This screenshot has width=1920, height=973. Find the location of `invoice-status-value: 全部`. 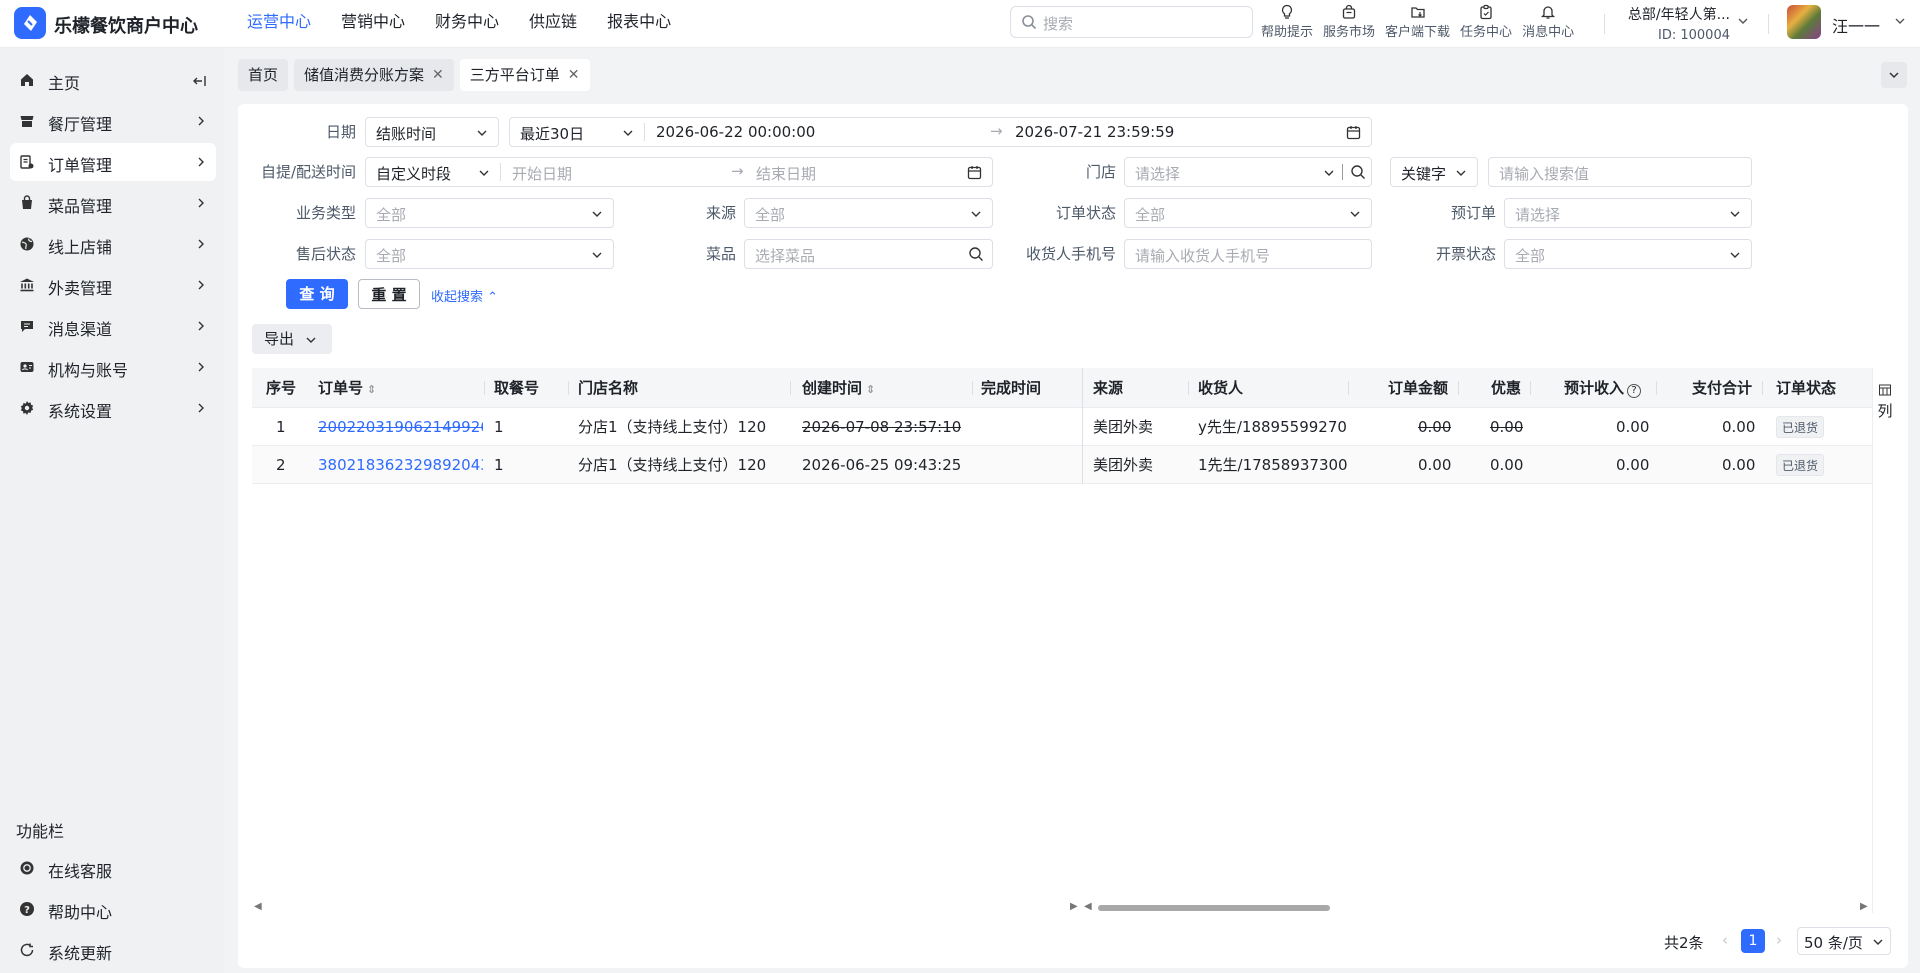

invoice-status-value: 全部 is located at coordinates (1530, 256).